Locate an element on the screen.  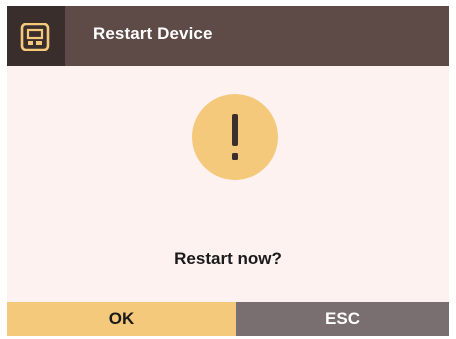
ok-button: OK is located at coordinates (121, 319).